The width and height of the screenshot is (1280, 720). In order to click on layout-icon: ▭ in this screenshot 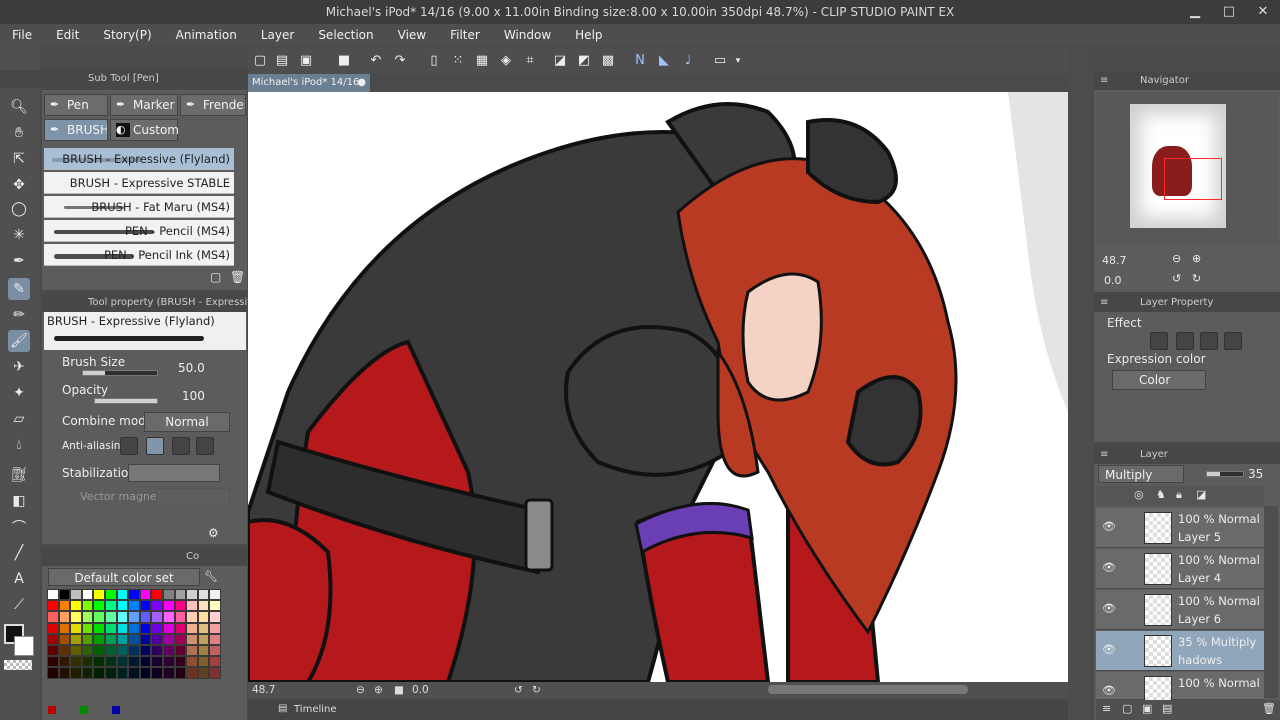, I will do `click(720, 61)`.